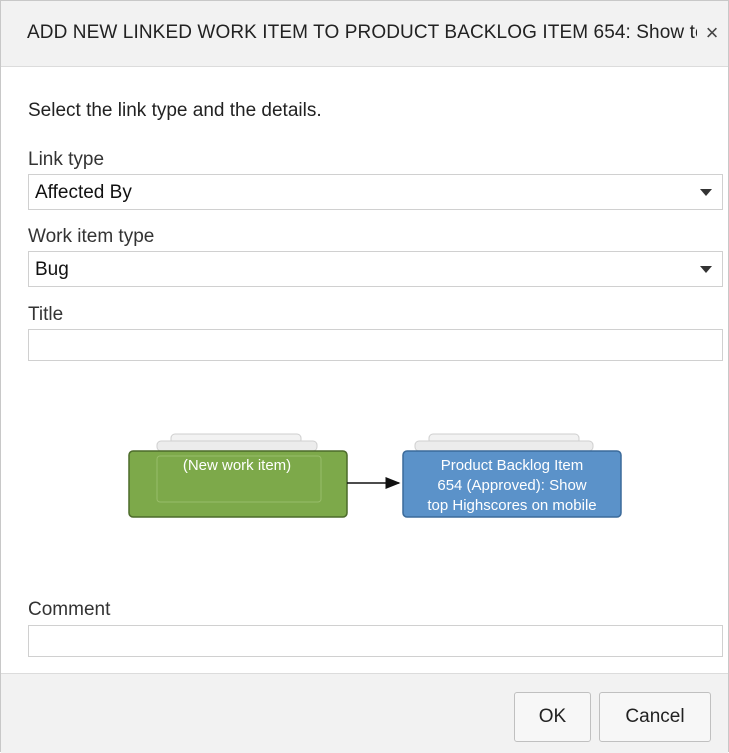  What do you see at coordinates (512, 465) in the screenshot?
I see `target-item-line-1: Product Backlog Item` at bounding box center [512, 465].